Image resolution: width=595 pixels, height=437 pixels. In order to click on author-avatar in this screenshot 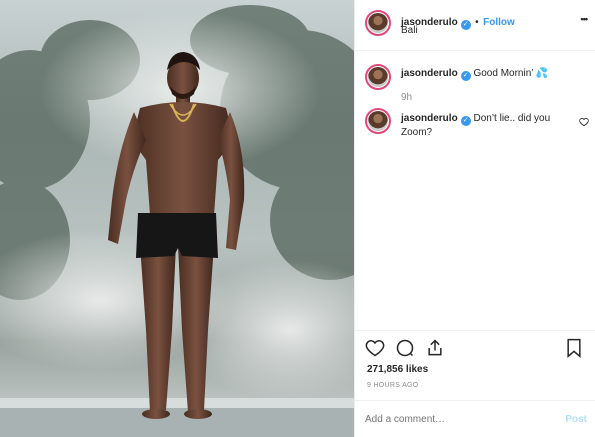, I will do `click(378, 23)`.